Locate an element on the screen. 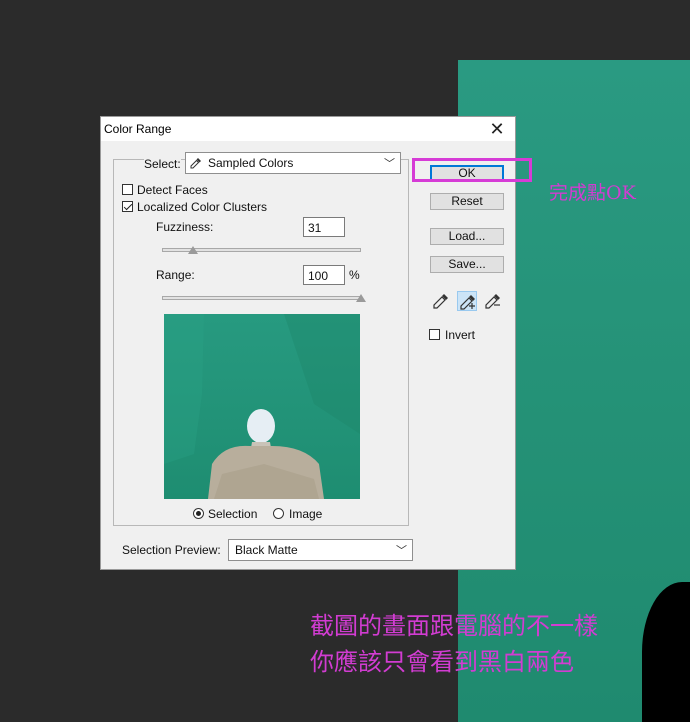 The image size is (690, 722). invert-checkbox is located at coordinates (434, 334).